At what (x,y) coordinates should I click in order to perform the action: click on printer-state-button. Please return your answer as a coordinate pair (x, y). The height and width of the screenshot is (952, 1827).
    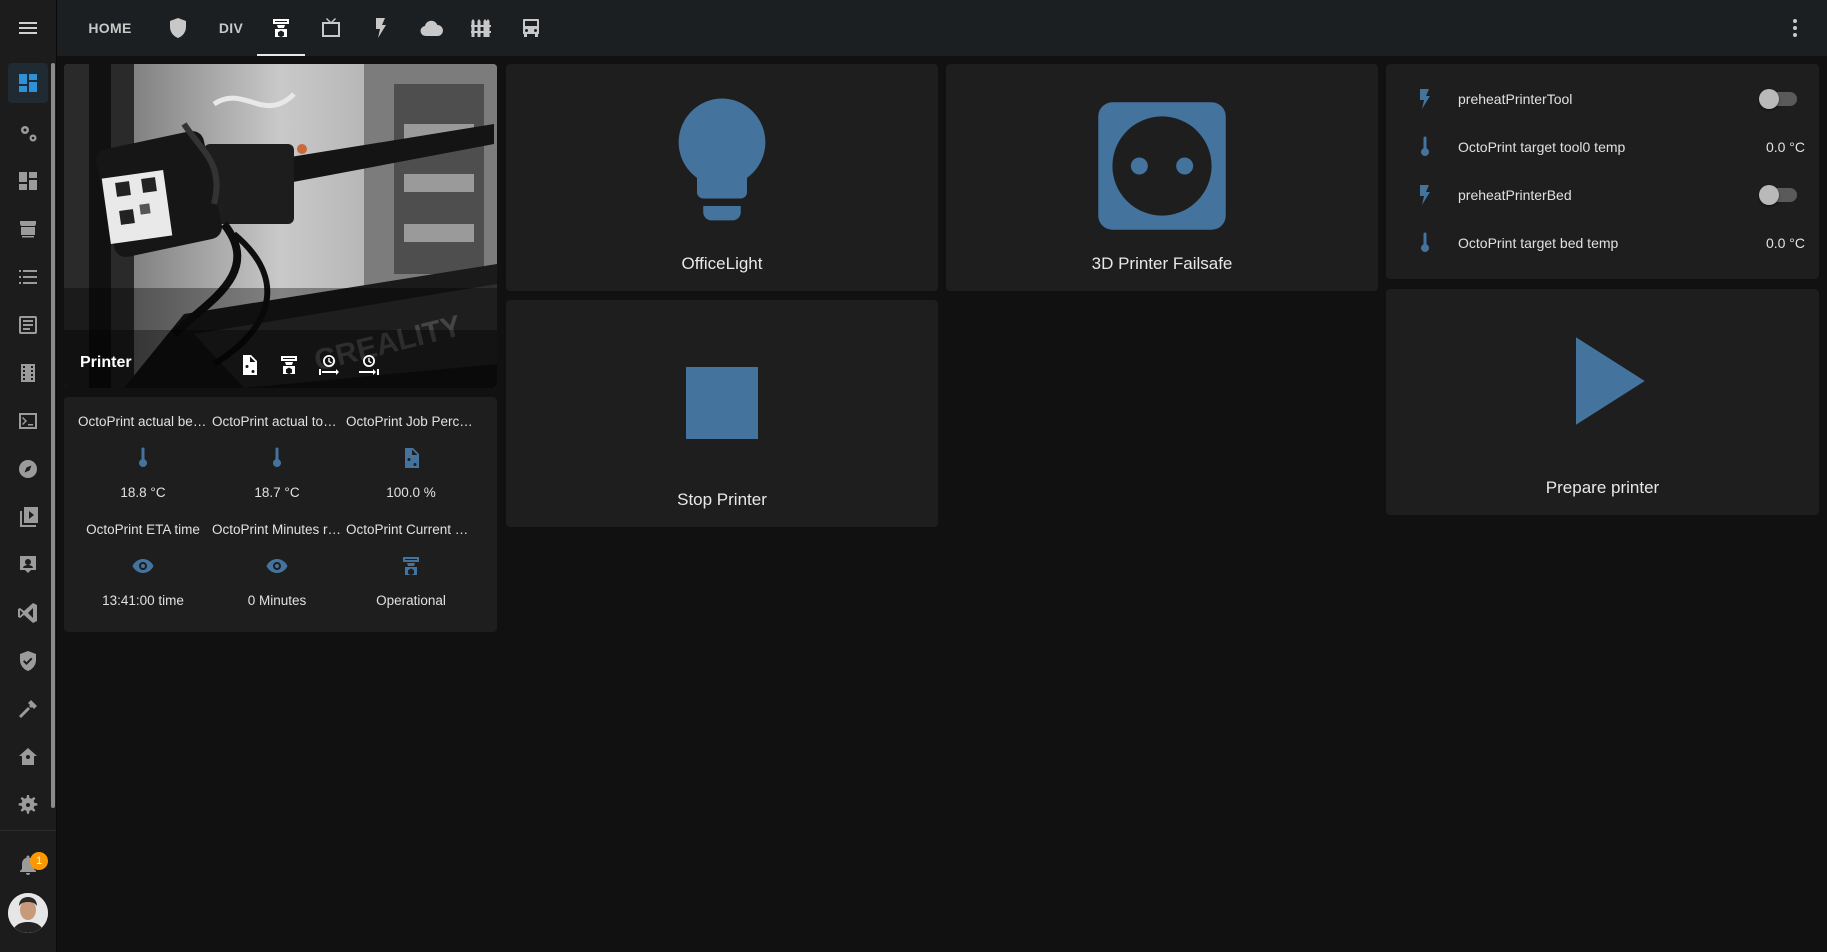
    Looking at the image, I should click on (289, 365).